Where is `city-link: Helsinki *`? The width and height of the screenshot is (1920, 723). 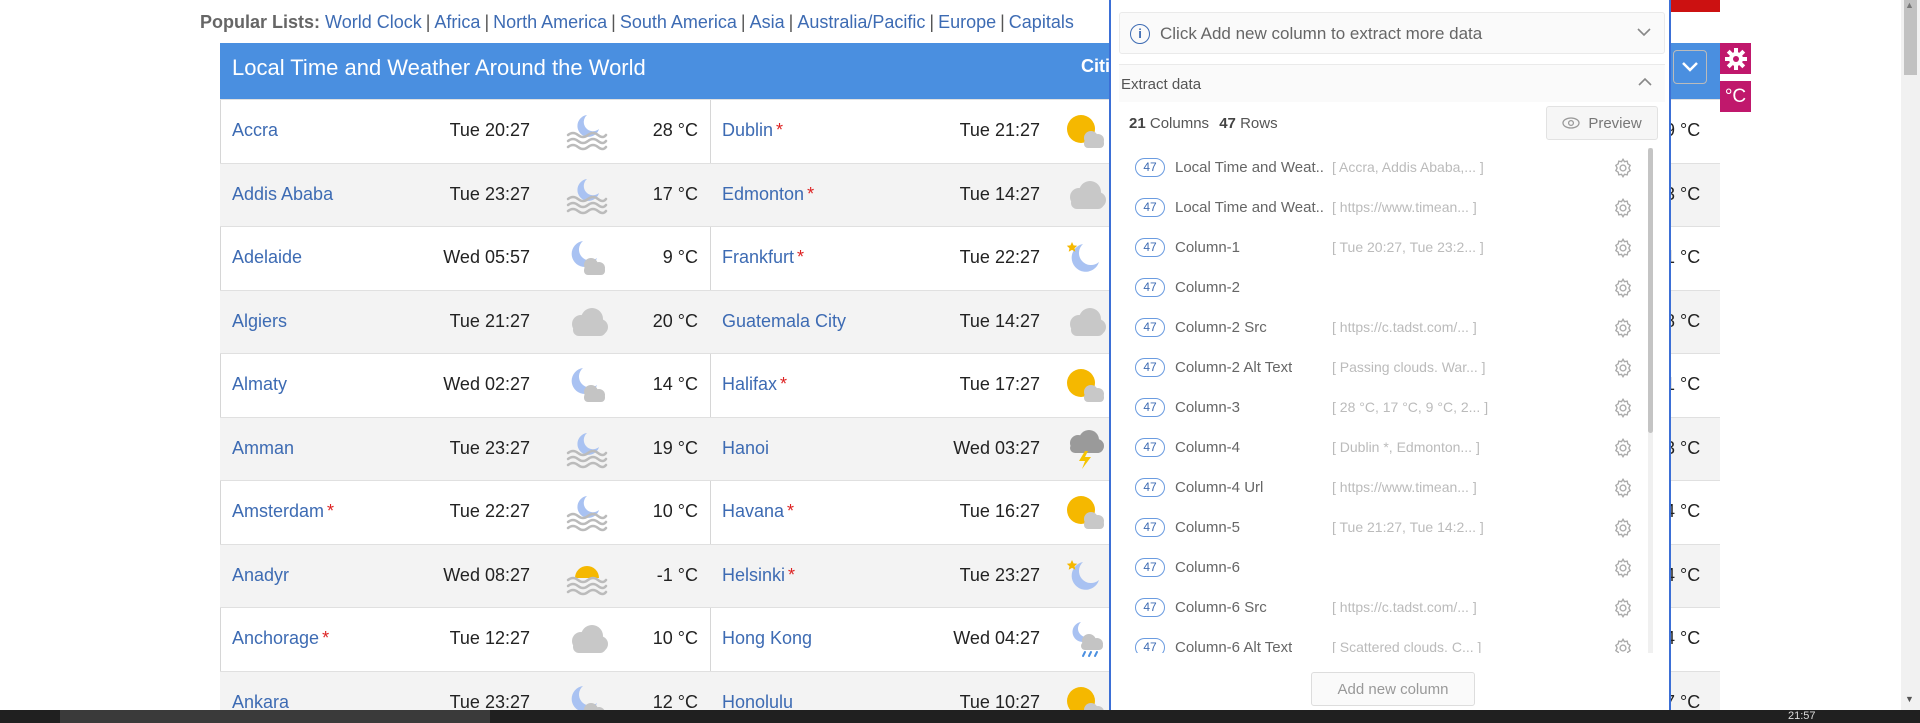 city-link: Helsinki * is located at coordinates (758, 575).